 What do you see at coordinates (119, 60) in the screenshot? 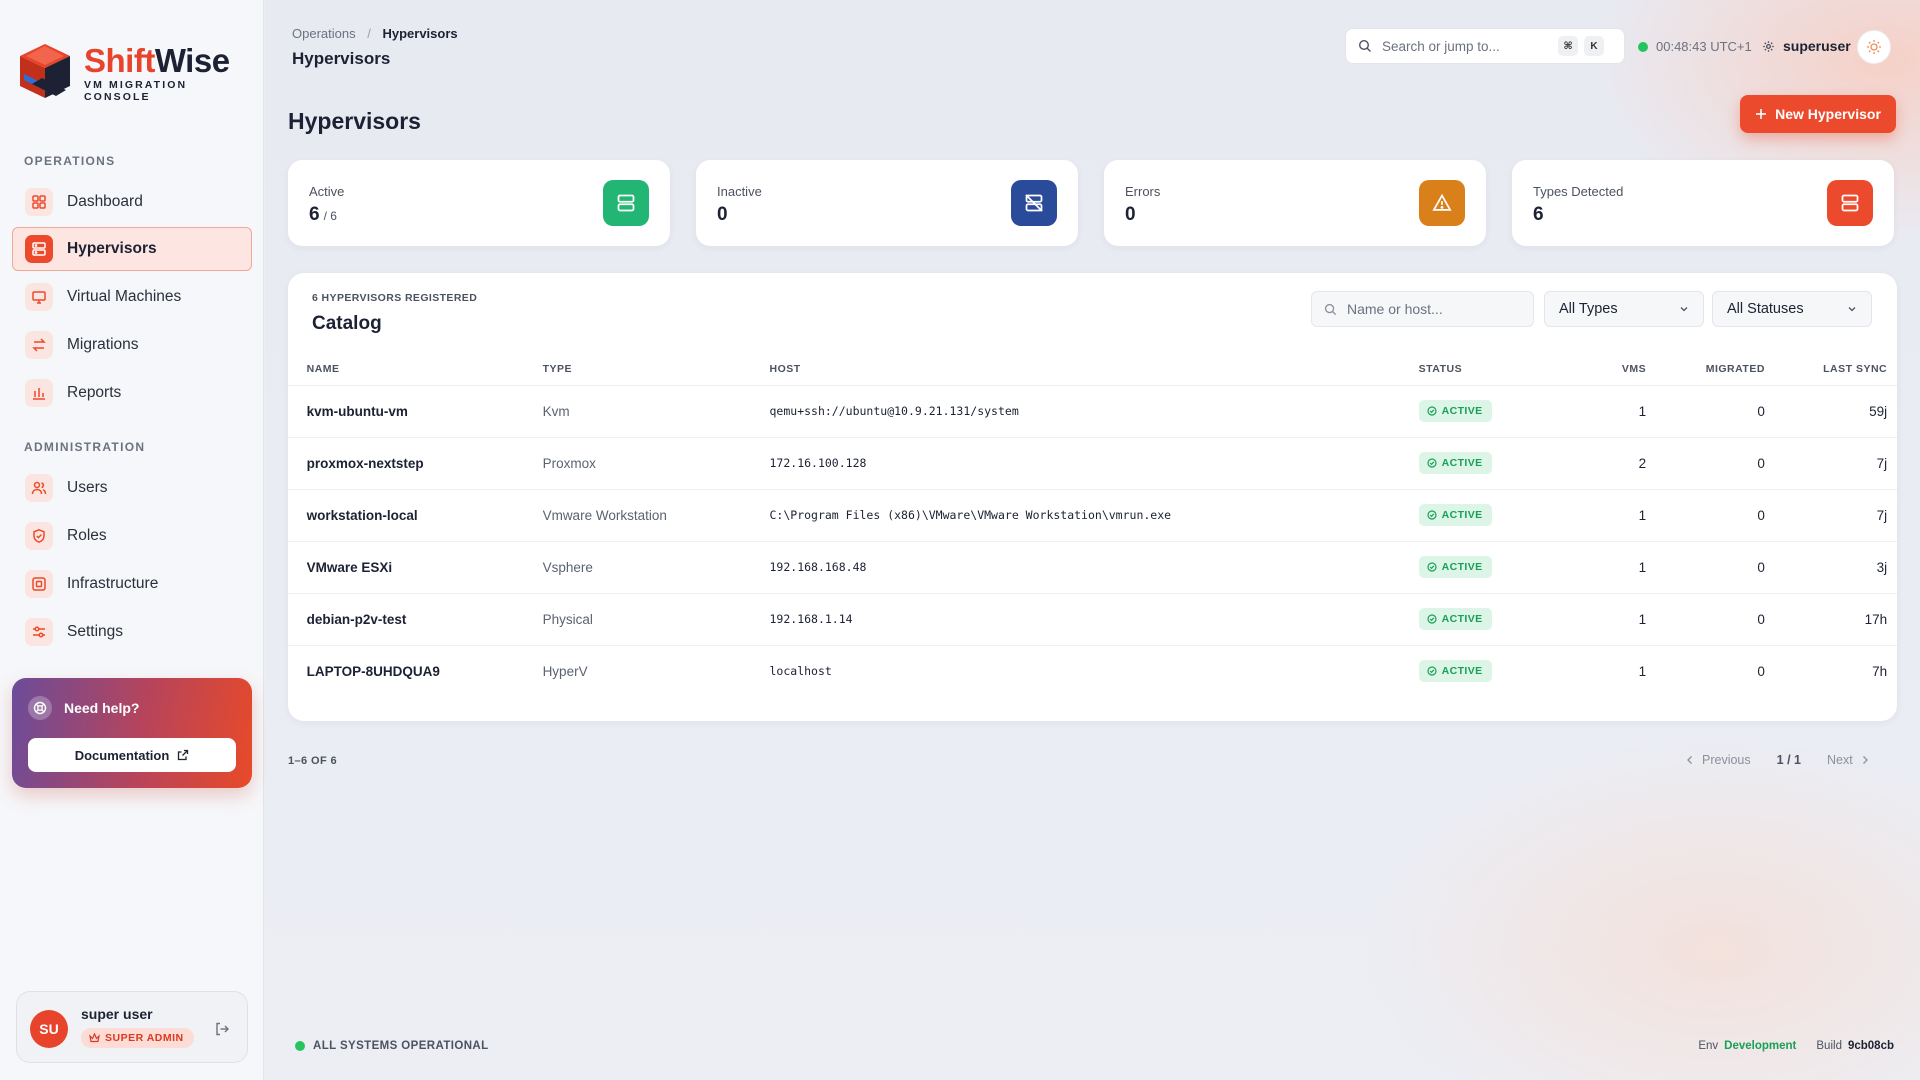
I see `brand-name-part1: Shift` at bounding box center [119, 60].